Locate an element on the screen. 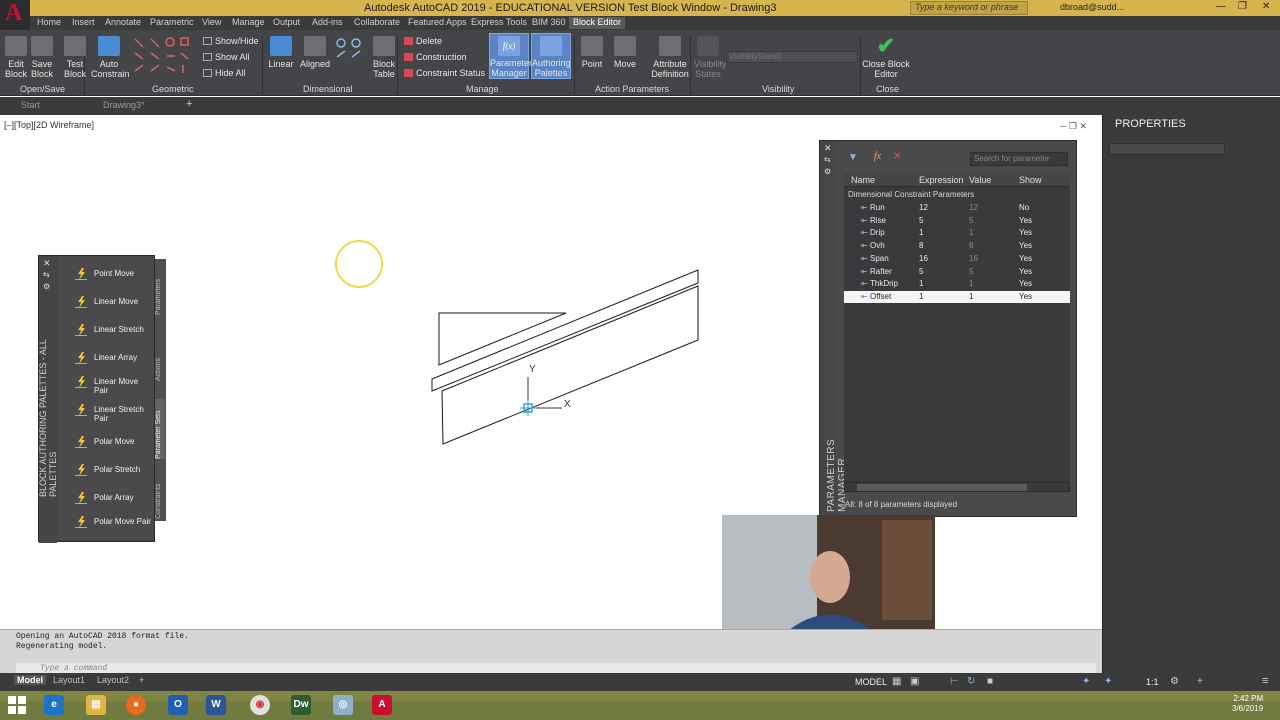 The width and height of the screenshot is (1280, 720). column-name: Name is located at coordinates (863, 180).